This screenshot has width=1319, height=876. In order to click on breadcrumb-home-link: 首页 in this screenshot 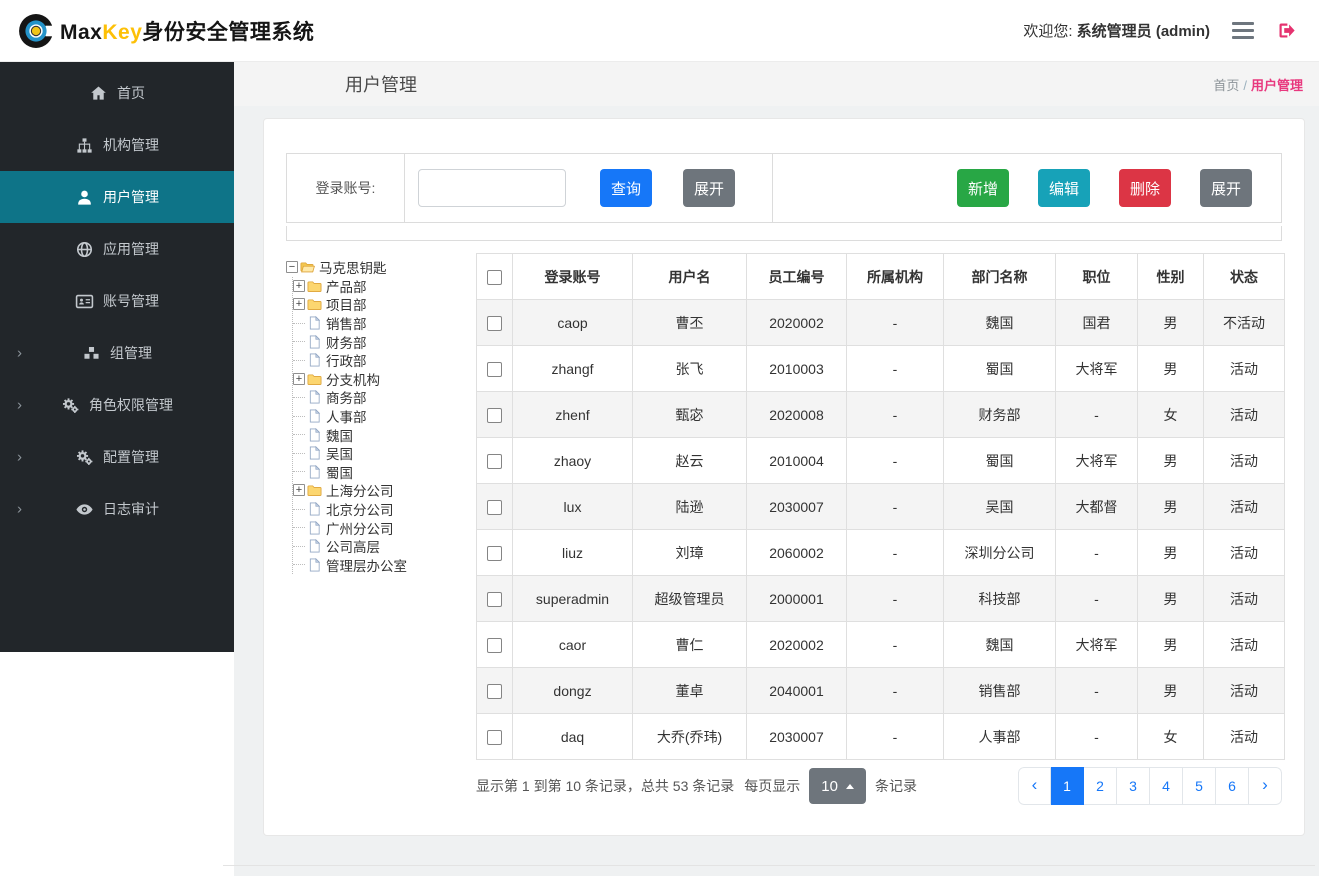, I will do `click(1226, 85)`.